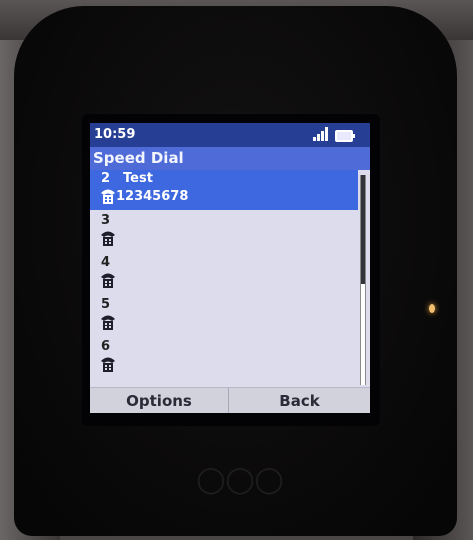 The height and width of the screenshot is (540, 473). I want to click on entry-number: 5, so click(106, 304).